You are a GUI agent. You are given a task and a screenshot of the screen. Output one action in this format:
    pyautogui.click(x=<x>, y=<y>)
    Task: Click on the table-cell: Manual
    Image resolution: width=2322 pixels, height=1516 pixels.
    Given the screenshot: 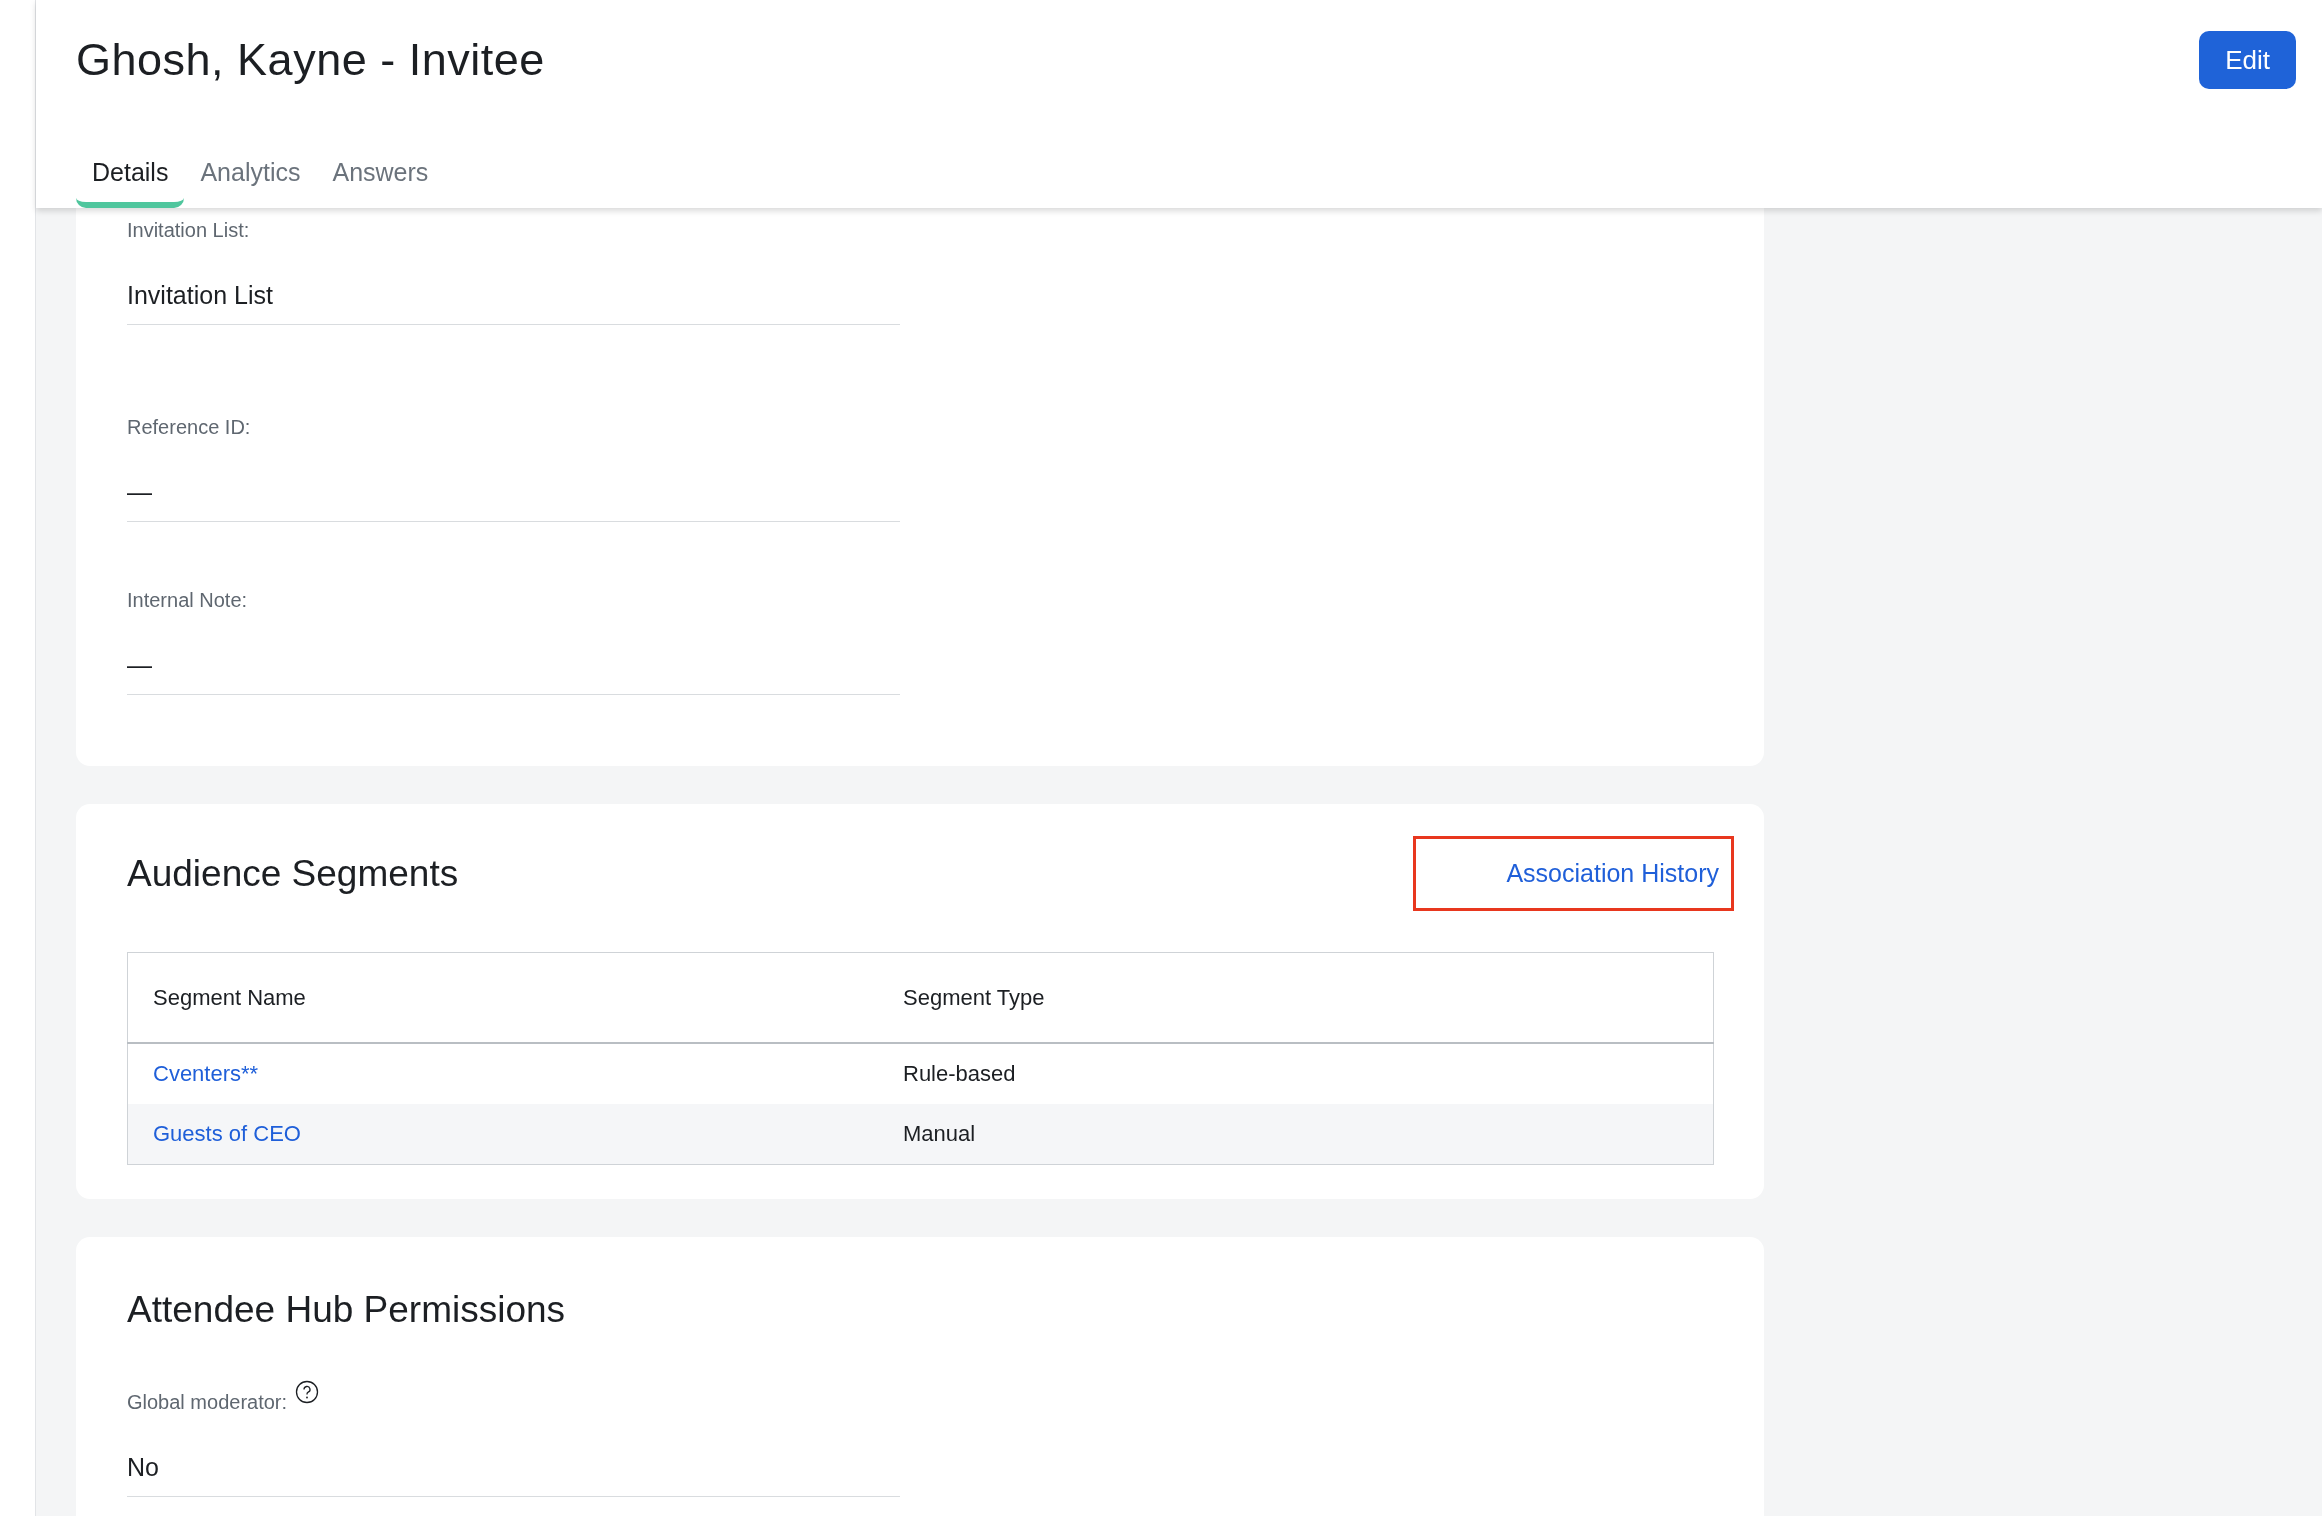 What is the action you would take?
    pyautogui.click(x=1296, y=1134)
    